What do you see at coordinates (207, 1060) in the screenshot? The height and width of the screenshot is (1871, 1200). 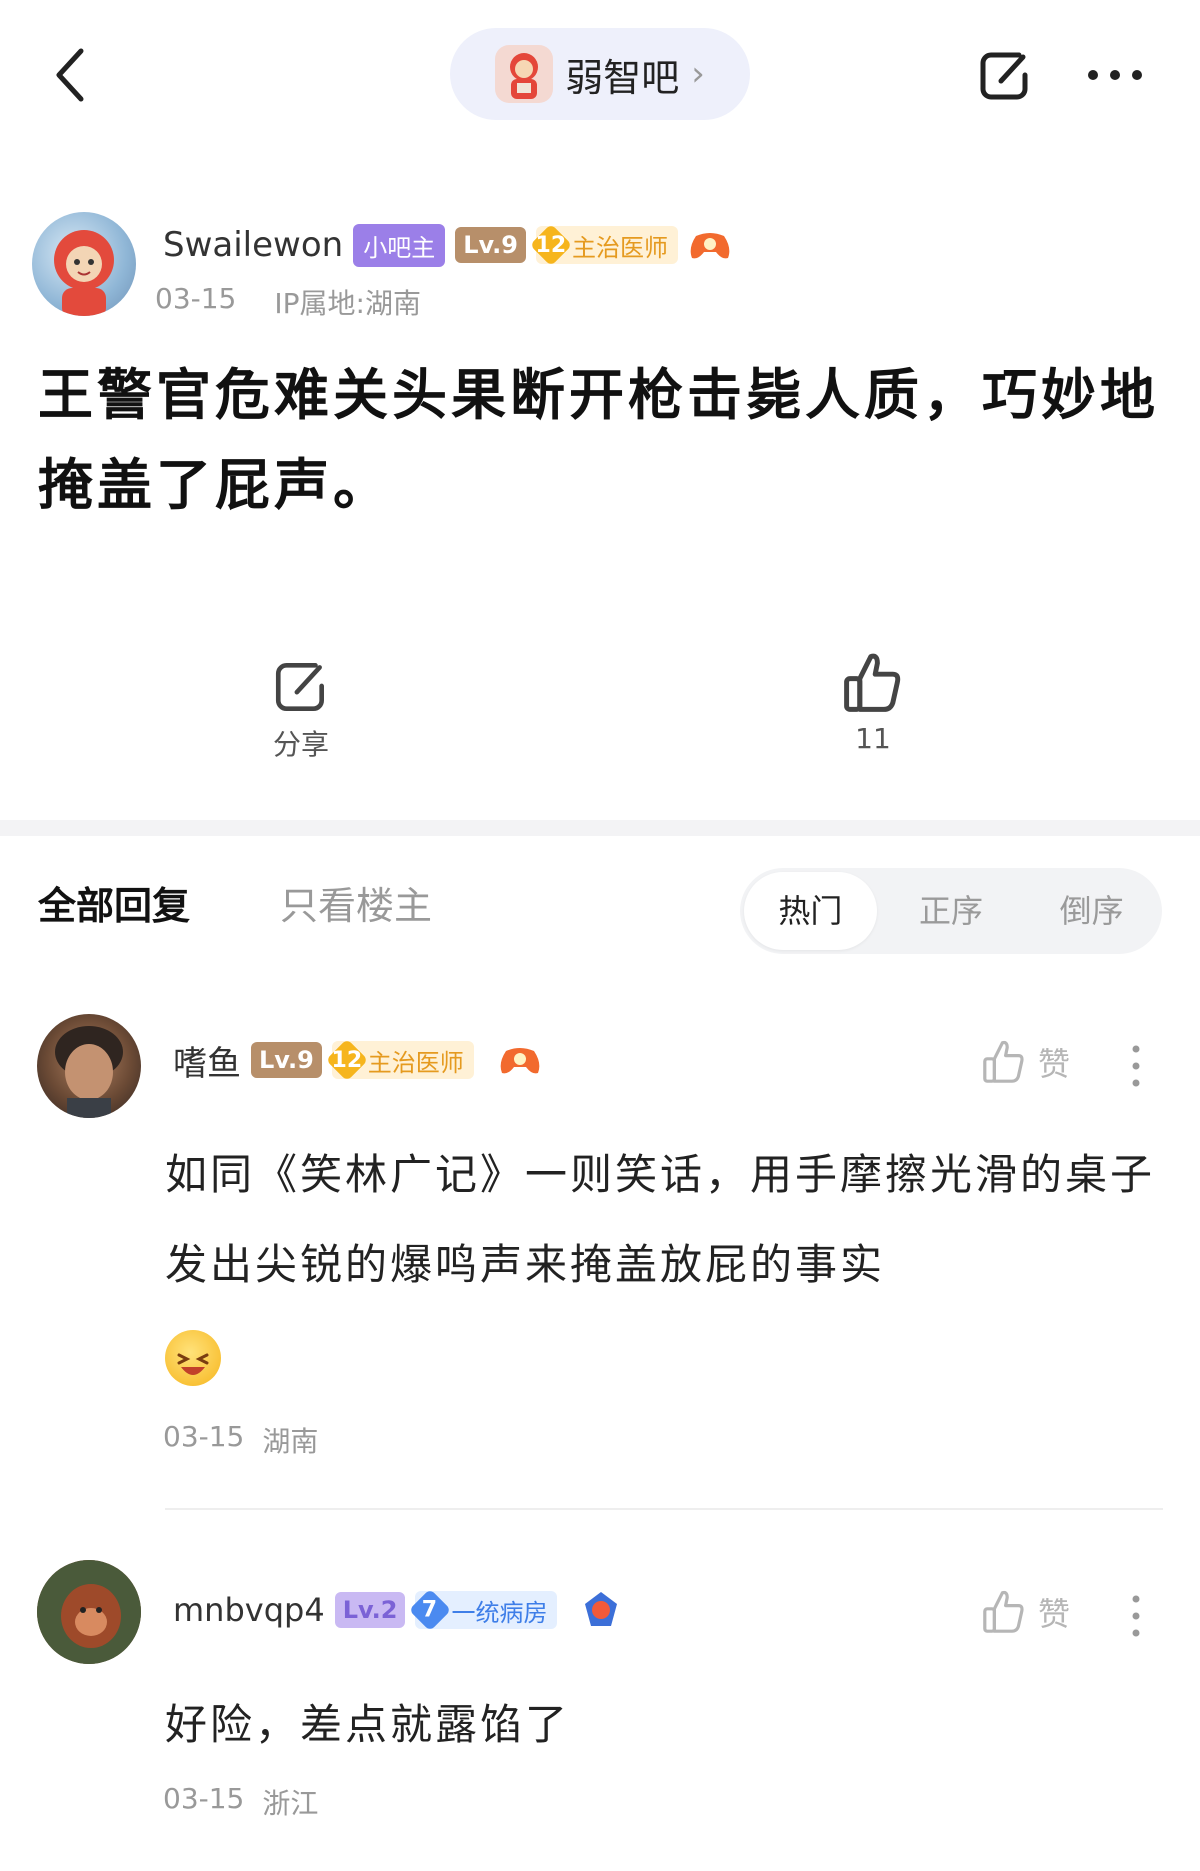 I see `comment-author-name: 嗜鱼` at bounding box center [207, 1060].